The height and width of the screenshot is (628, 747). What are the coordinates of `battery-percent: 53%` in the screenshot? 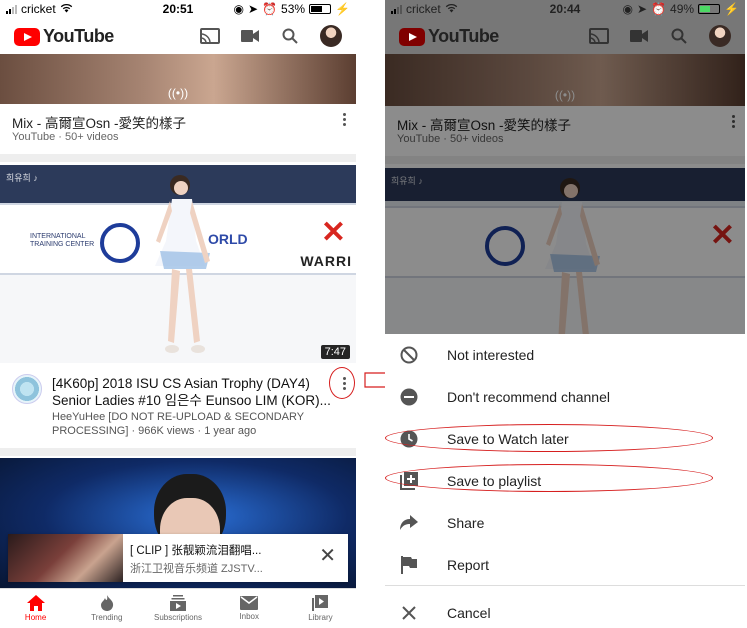 It's located at (293, 9).